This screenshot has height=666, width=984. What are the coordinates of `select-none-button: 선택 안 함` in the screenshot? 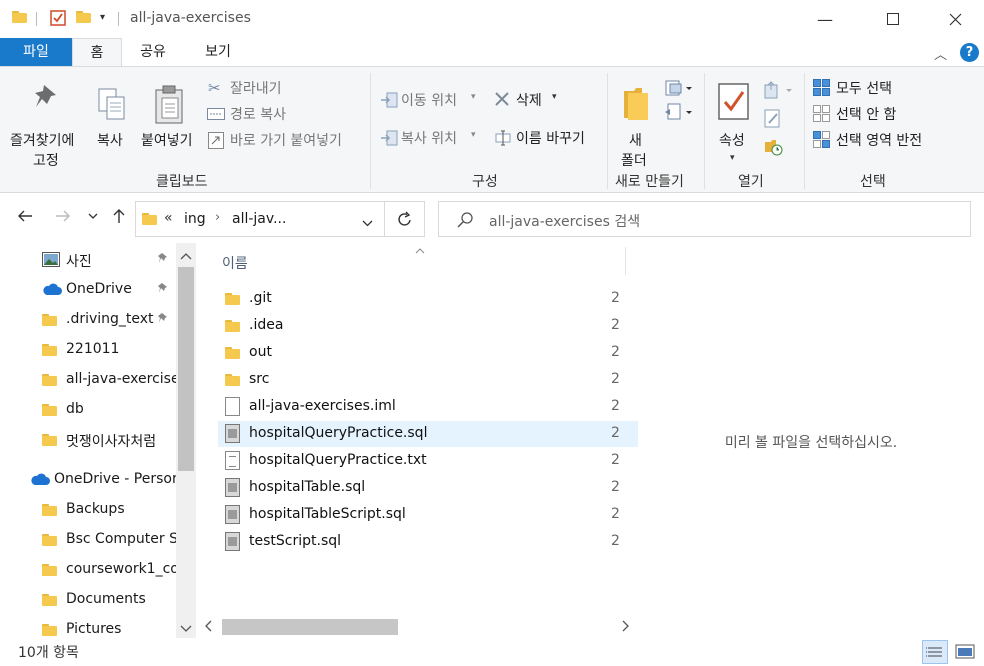 It's located at (872, 114).